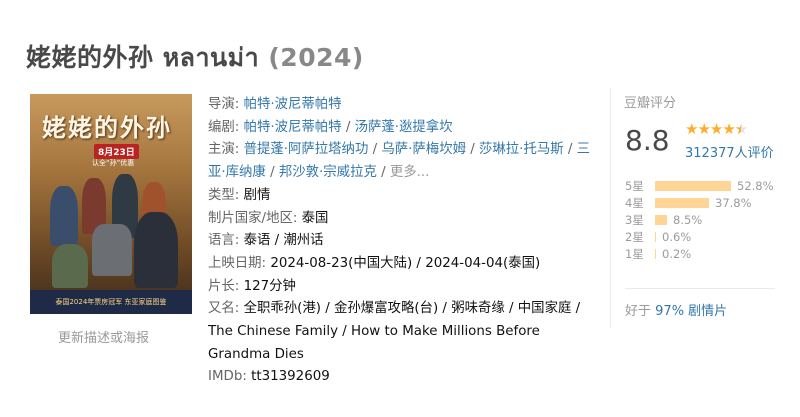 The image size is (800, 417). I want to click on rating-bar-percent: 0.2%, so click(677, 253).